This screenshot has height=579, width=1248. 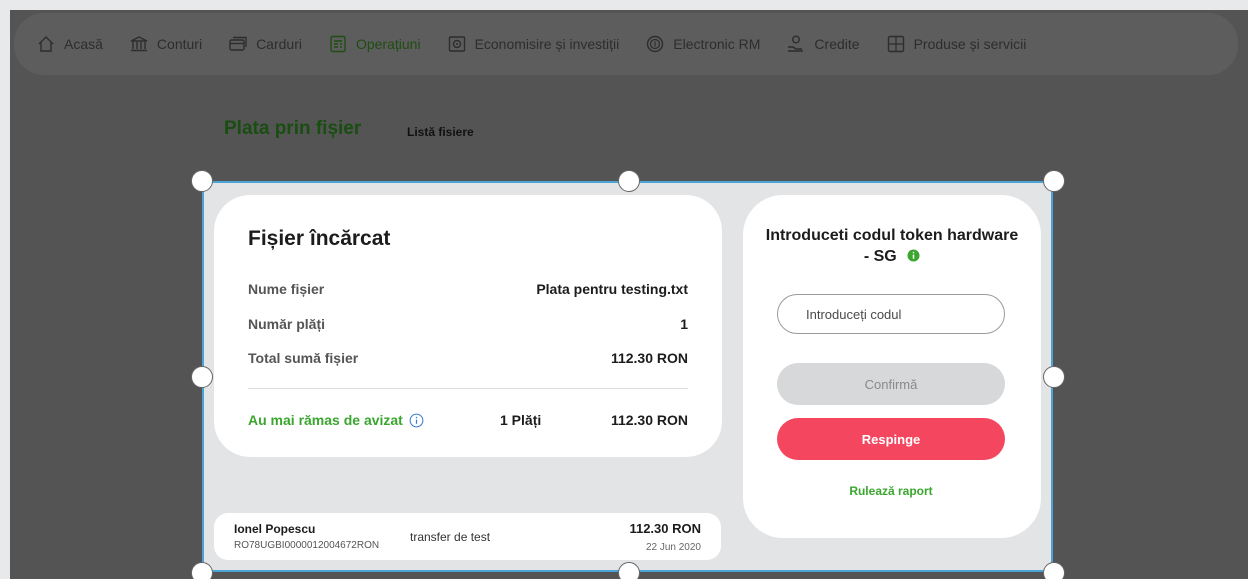 I want to click on nav-item-label: Carduri, so click(x=279, y=44).